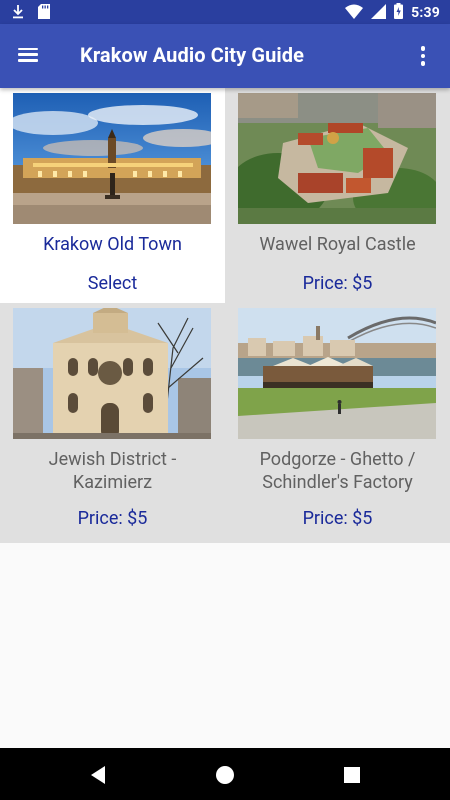 The height and width of the screenshot is (800, 450). I want to click on tour-name: Jewish District - Kazimierz, so click(112, 471).